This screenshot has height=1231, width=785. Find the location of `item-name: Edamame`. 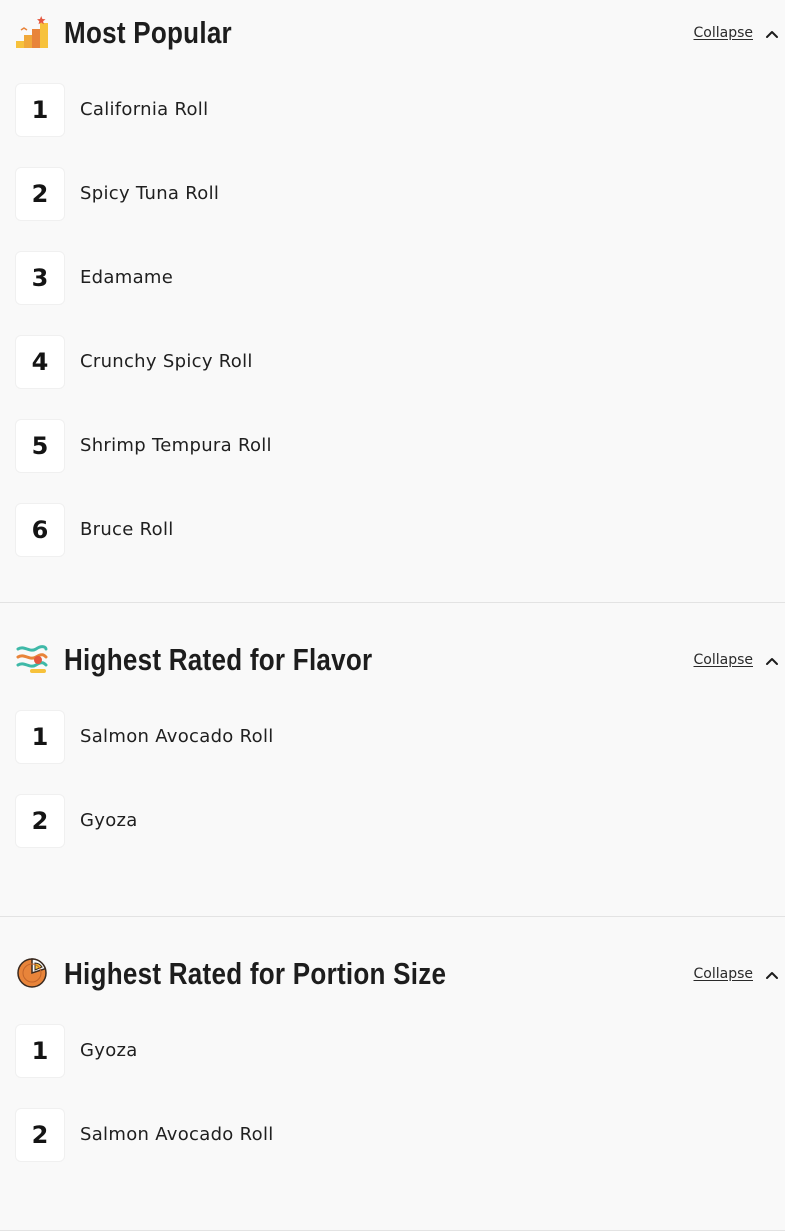

item-name: Edamame is located at coordinates (126, 278).